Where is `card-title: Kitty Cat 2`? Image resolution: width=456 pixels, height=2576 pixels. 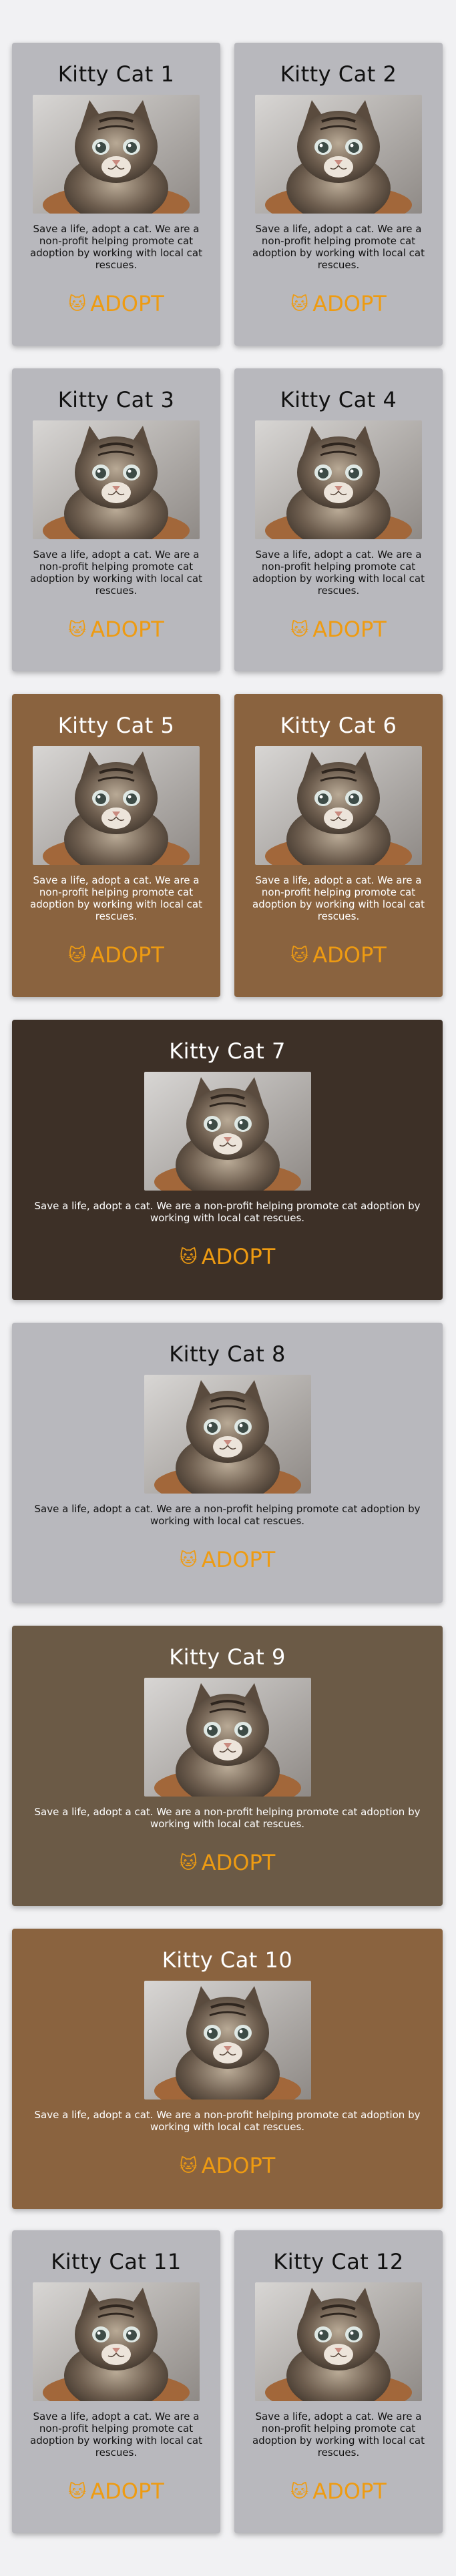 card-title: Kitty Cat 2 is located at coordinates (338, 74).